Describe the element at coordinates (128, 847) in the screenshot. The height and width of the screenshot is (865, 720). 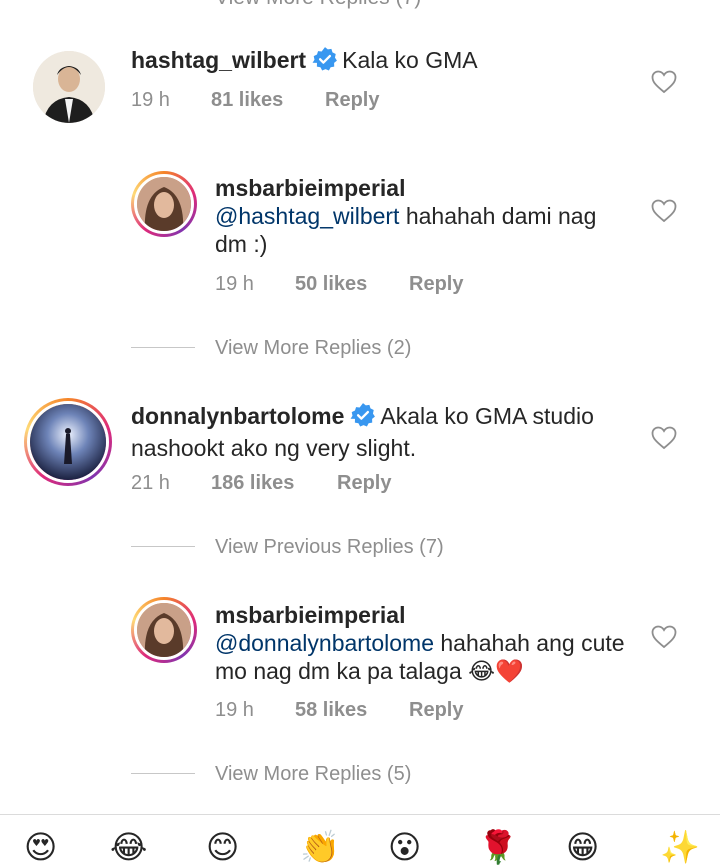
I see `emoji-button: 😂` at that location.